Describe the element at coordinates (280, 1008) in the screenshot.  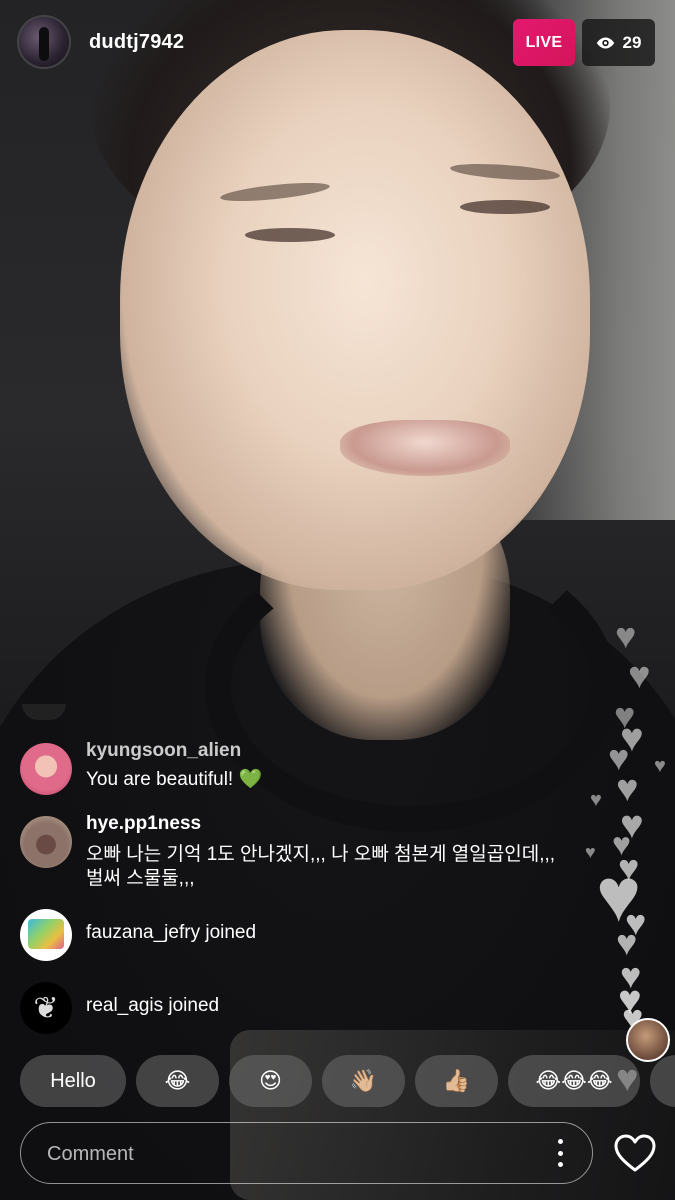
I see `join-notice: ❦ real_agis joined` at that location.